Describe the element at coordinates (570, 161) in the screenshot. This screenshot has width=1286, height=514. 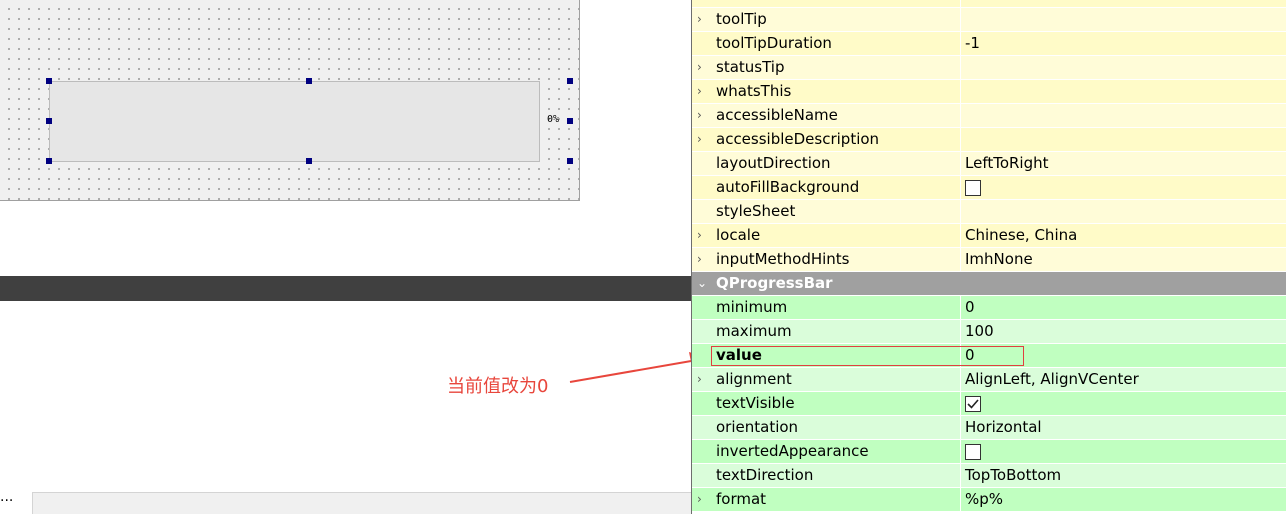
I see `selection-handle-bottom-right` at that location.